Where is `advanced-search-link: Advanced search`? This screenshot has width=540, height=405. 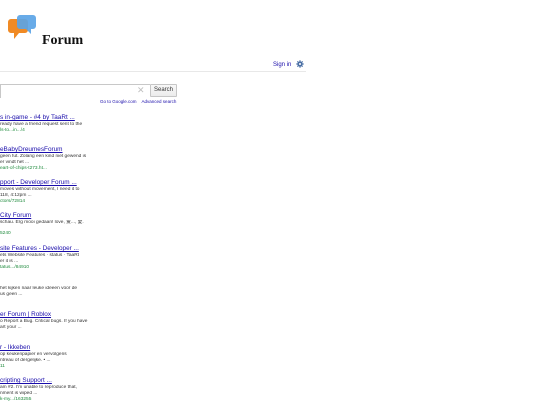 advanced-search-link: Advanced search is located at coordinates (159, 101).